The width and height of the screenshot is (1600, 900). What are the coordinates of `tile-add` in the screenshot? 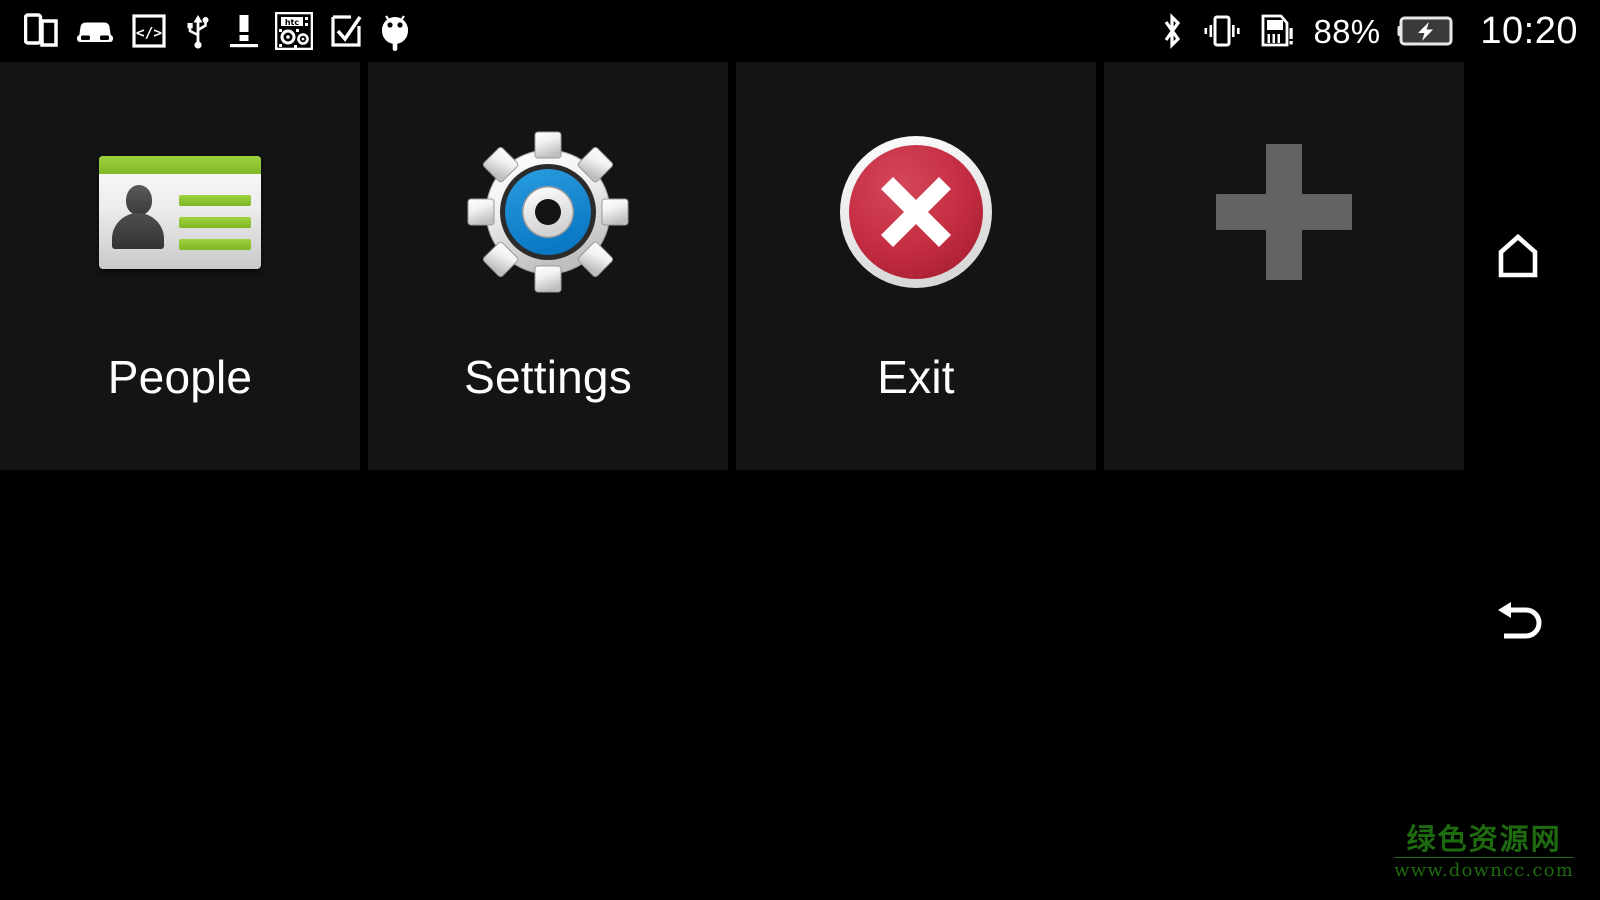 It's located at (1284, 266).